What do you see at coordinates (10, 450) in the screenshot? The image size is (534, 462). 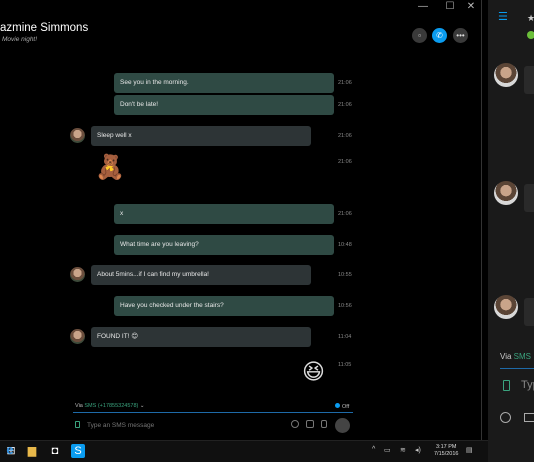 I see `edge-icon: e` at bounding box center [10, 450].